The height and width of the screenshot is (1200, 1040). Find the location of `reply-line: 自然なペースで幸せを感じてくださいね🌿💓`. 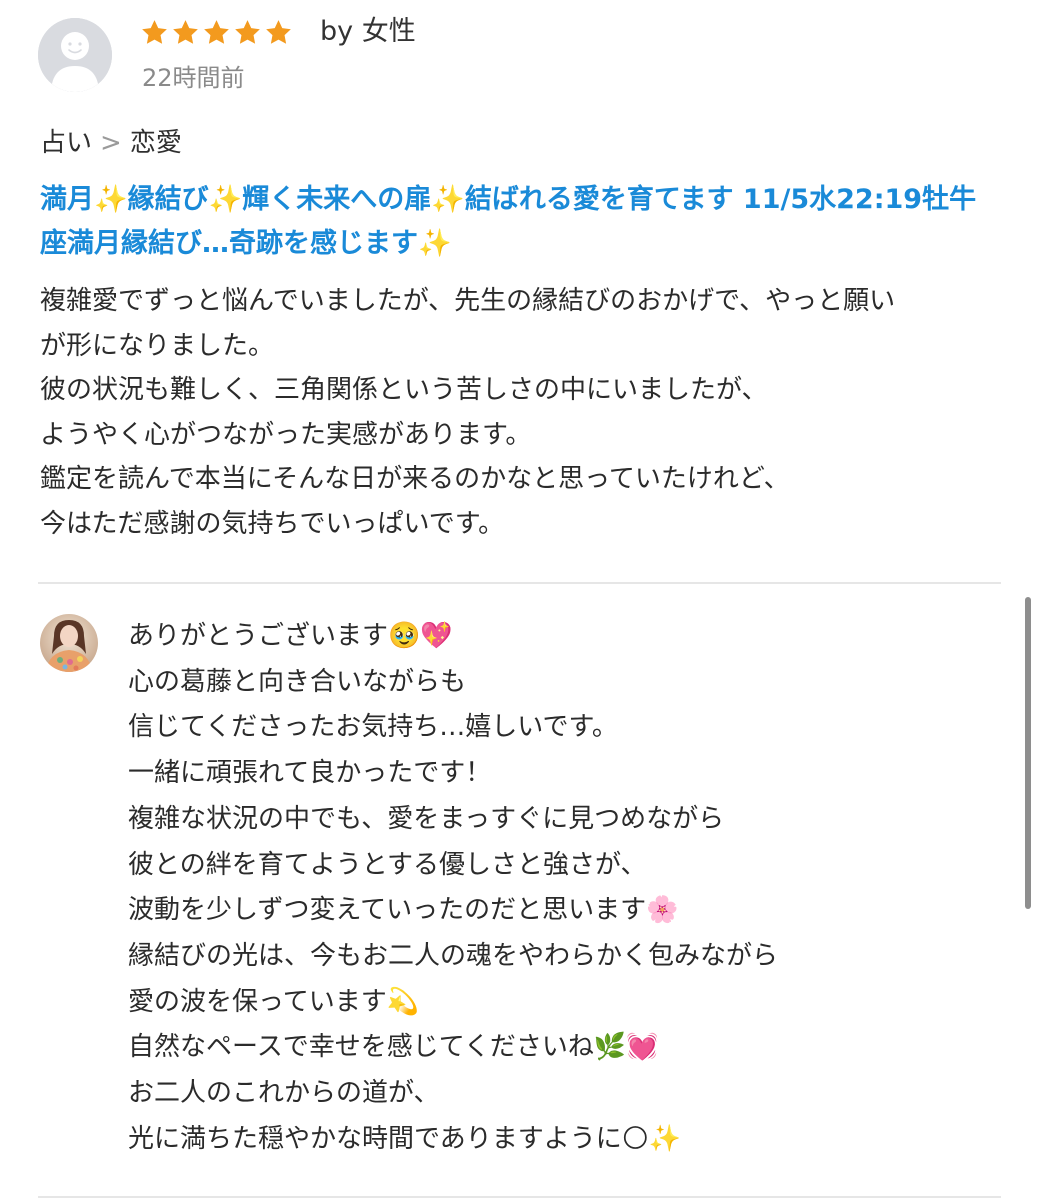

reply-line: 自然なペースで幸せを感じてくださいね🌿💓 is located at coordinates (393, 1047).